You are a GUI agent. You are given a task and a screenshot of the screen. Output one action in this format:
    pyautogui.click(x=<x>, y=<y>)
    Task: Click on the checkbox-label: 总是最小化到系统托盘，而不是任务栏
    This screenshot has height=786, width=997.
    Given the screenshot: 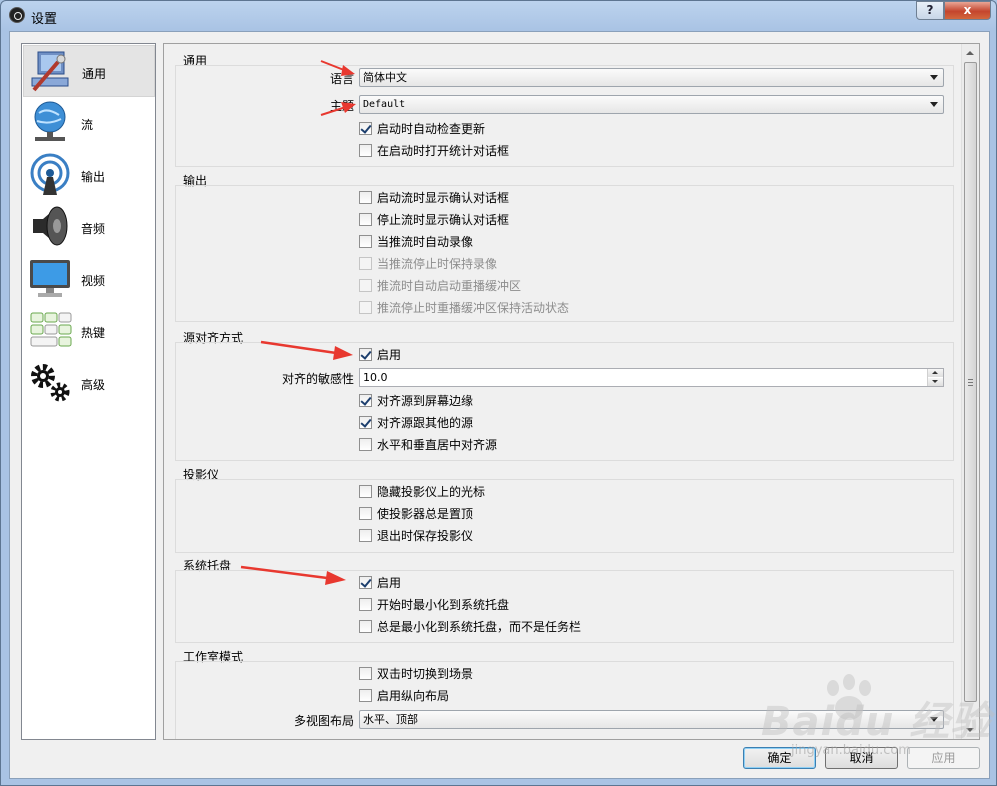 What is the action you would take?
    pyautogui.click(x=479, y=626)
    